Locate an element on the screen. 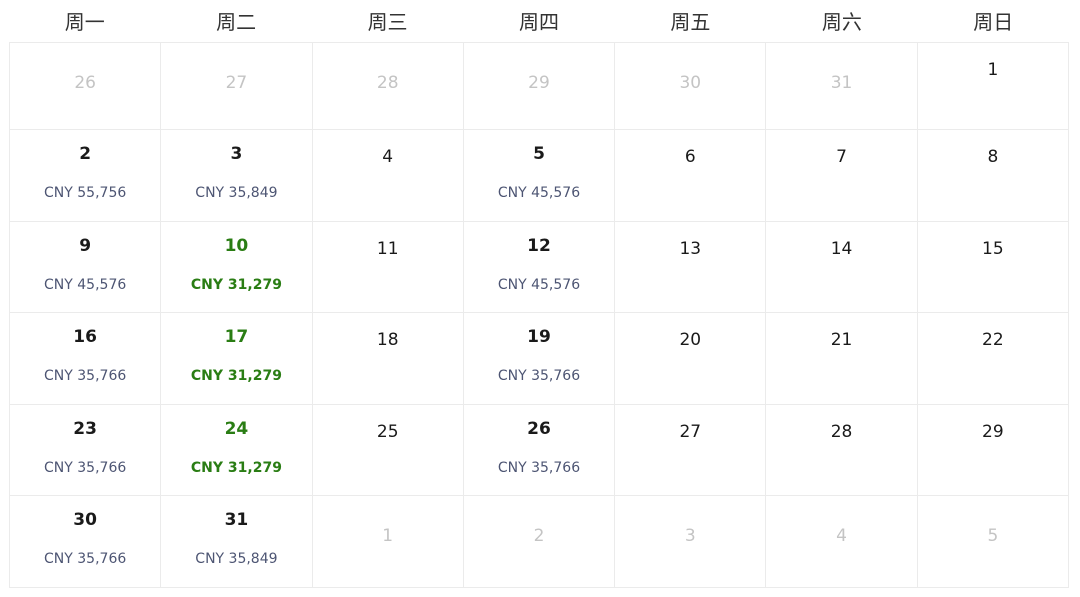 This screenshot has width=1080, height=597. calendar-day-cell: 11 is located at coordinates (388, 267).